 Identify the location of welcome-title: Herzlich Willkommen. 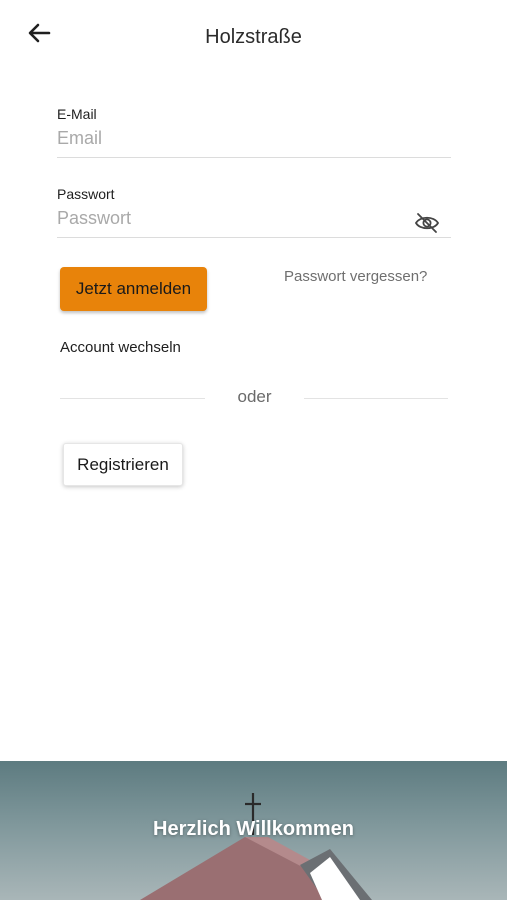
(253, 829).